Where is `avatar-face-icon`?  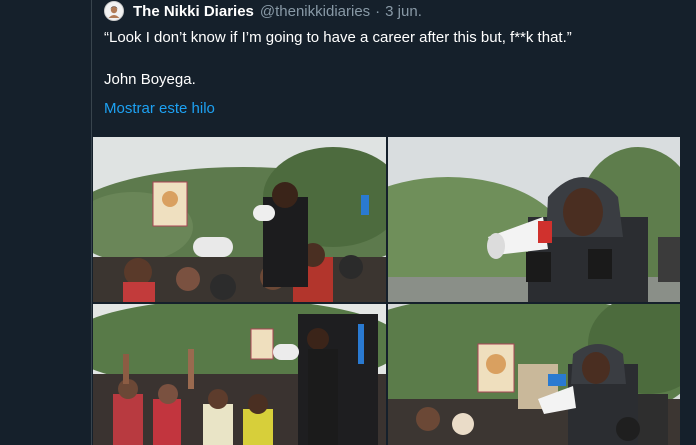
avatar-face-icon is located at coordinates (114, 12).